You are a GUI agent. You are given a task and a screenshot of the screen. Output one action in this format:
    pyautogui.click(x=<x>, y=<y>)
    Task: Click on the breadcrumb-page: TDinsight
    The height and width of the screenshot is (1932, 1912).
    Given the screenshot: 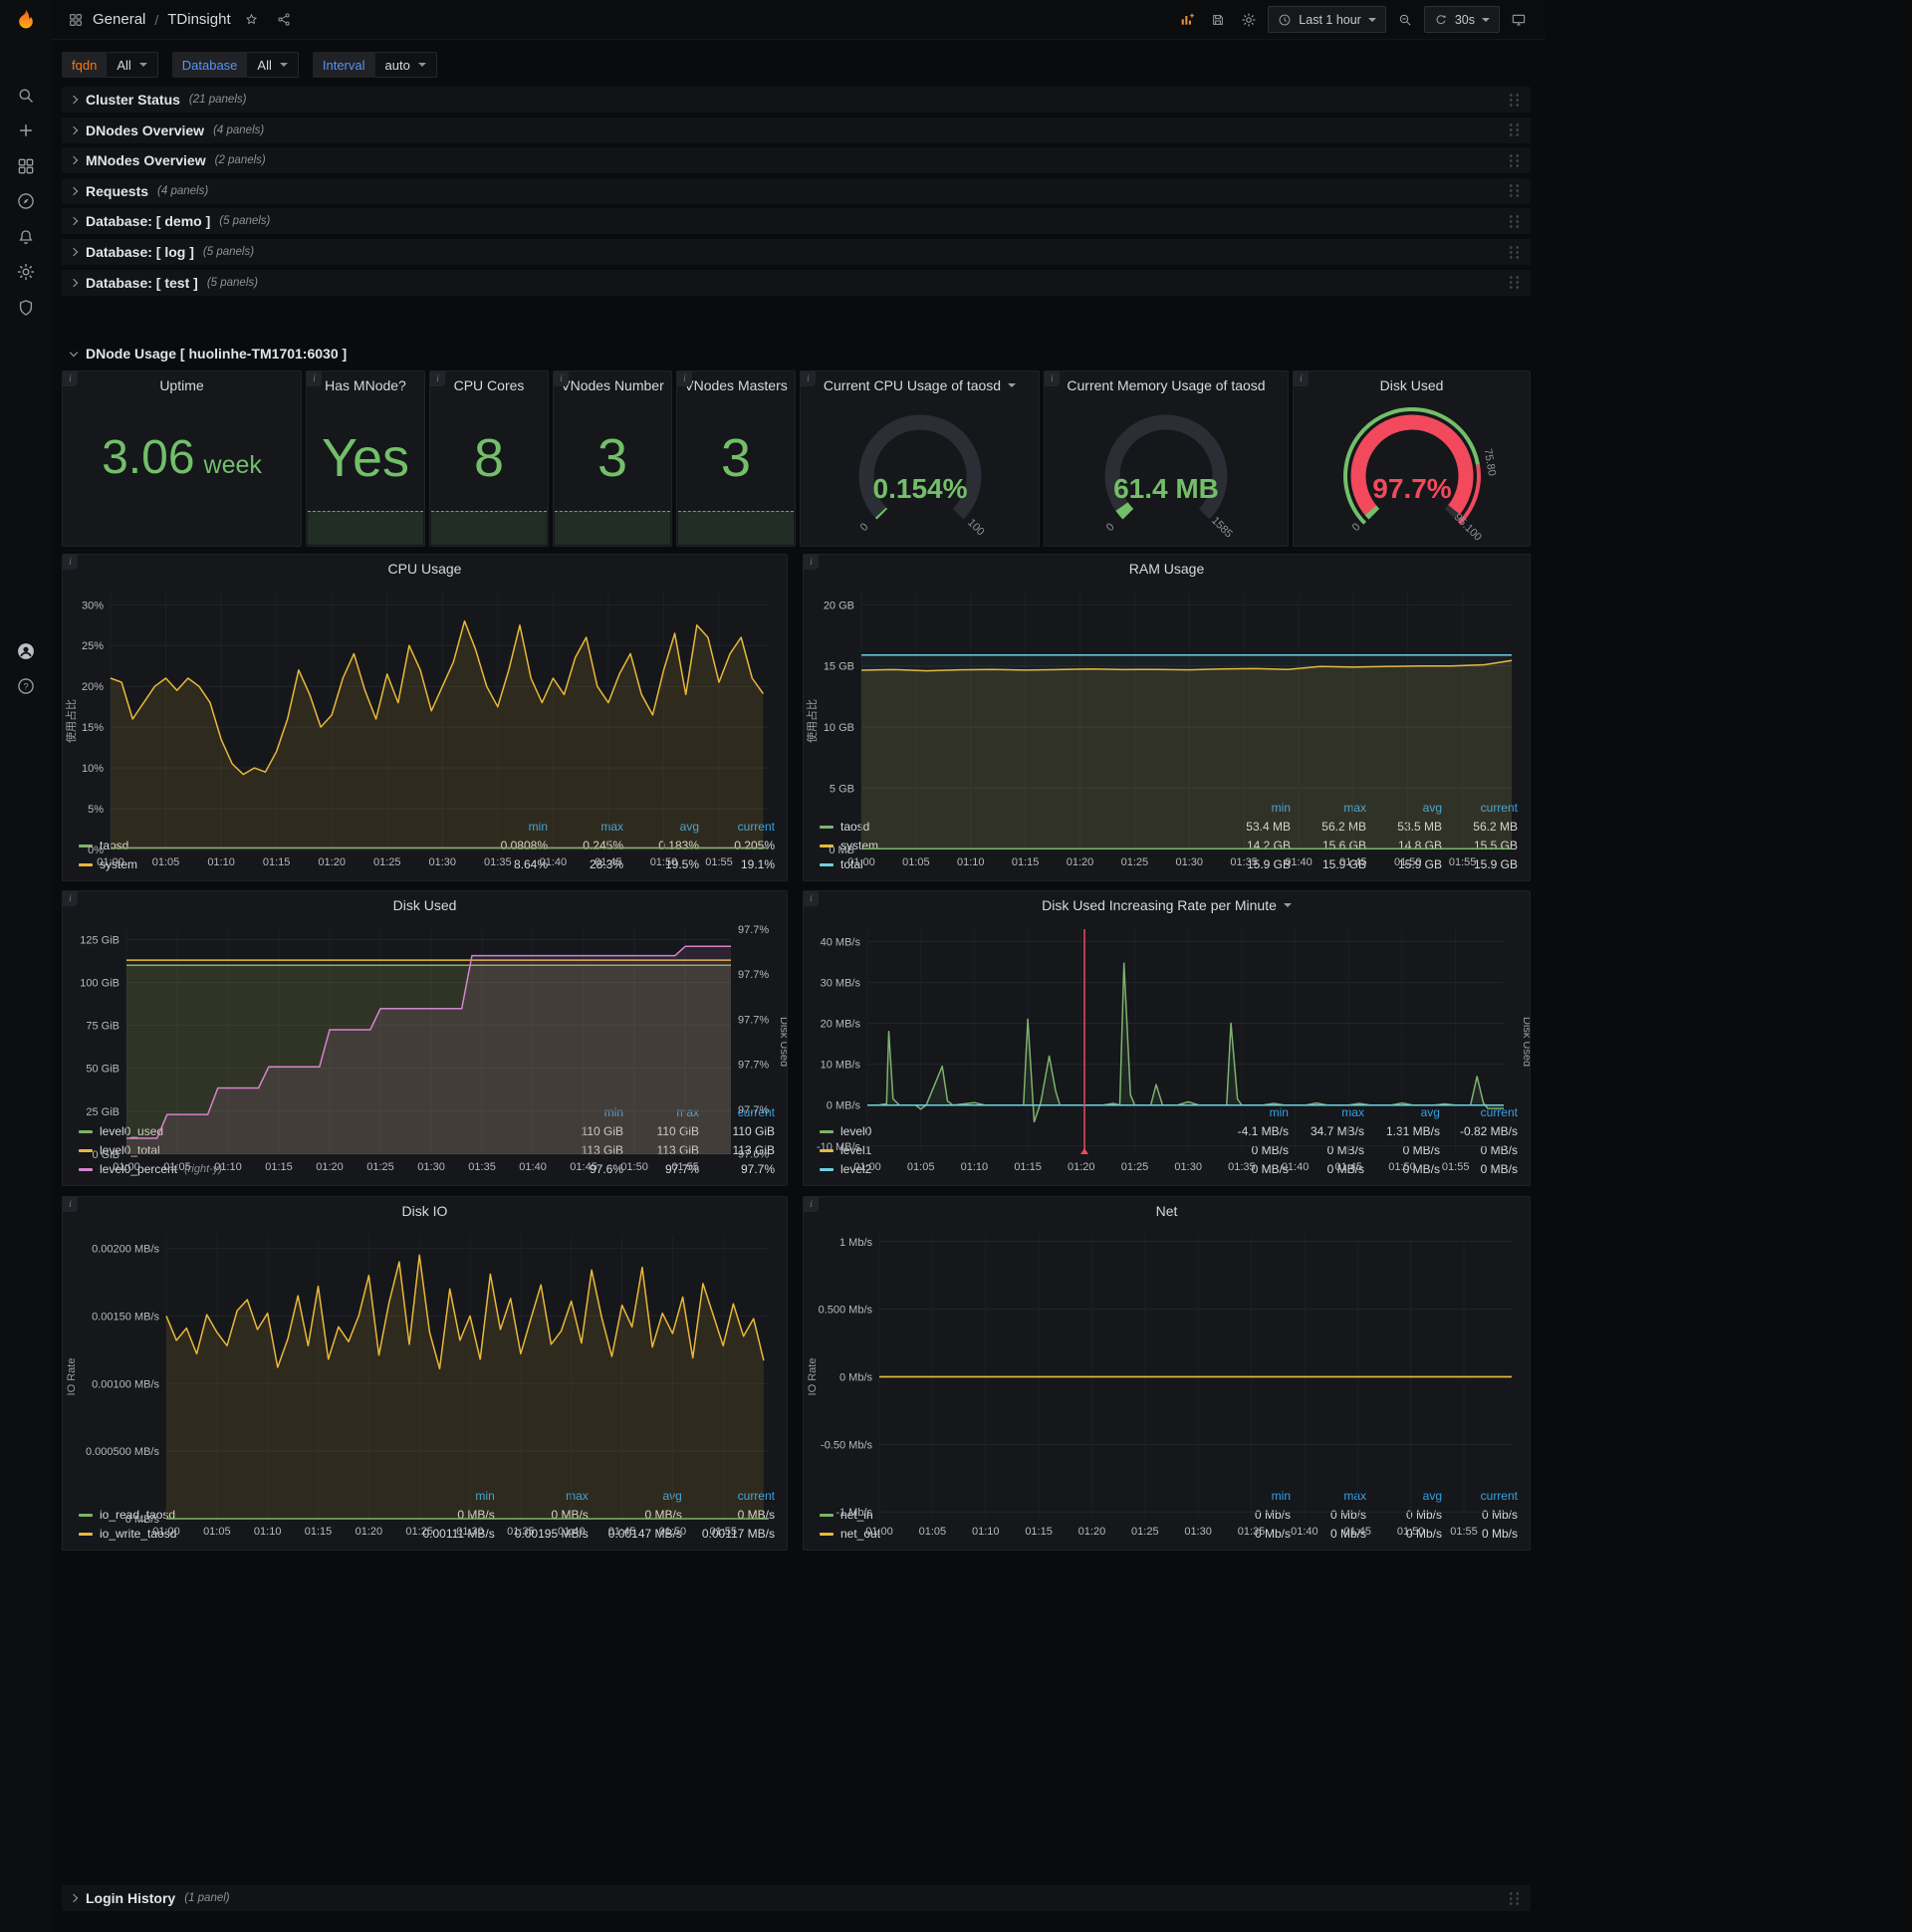 What is the action you would take?
    pyautogui.click(x=198, y=19)
    